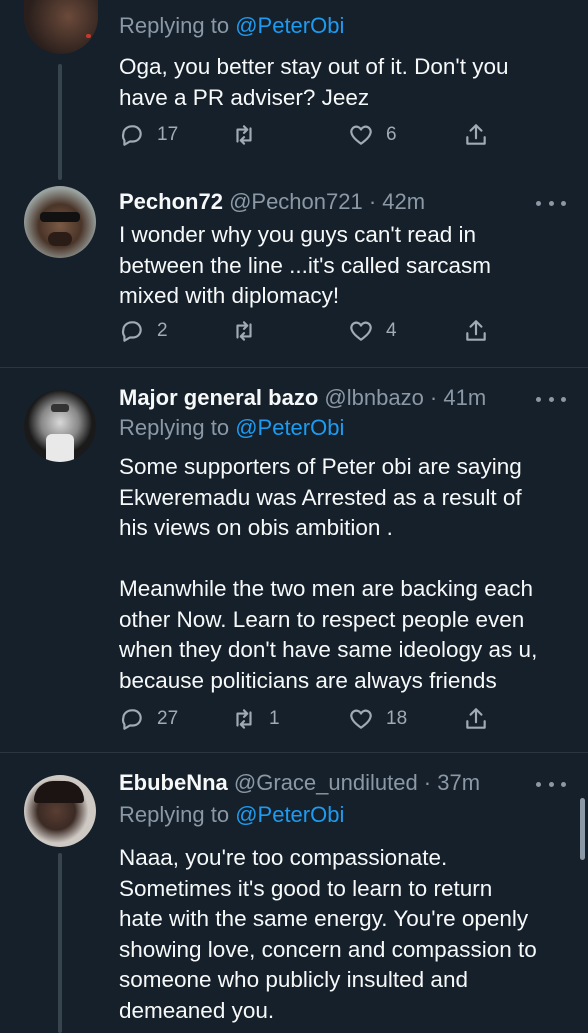  What do you see at coordinates (327, 201) in the screenshot?
I see `handle-time: @Pechon721 · 42m` at bounding box center [327, 201].